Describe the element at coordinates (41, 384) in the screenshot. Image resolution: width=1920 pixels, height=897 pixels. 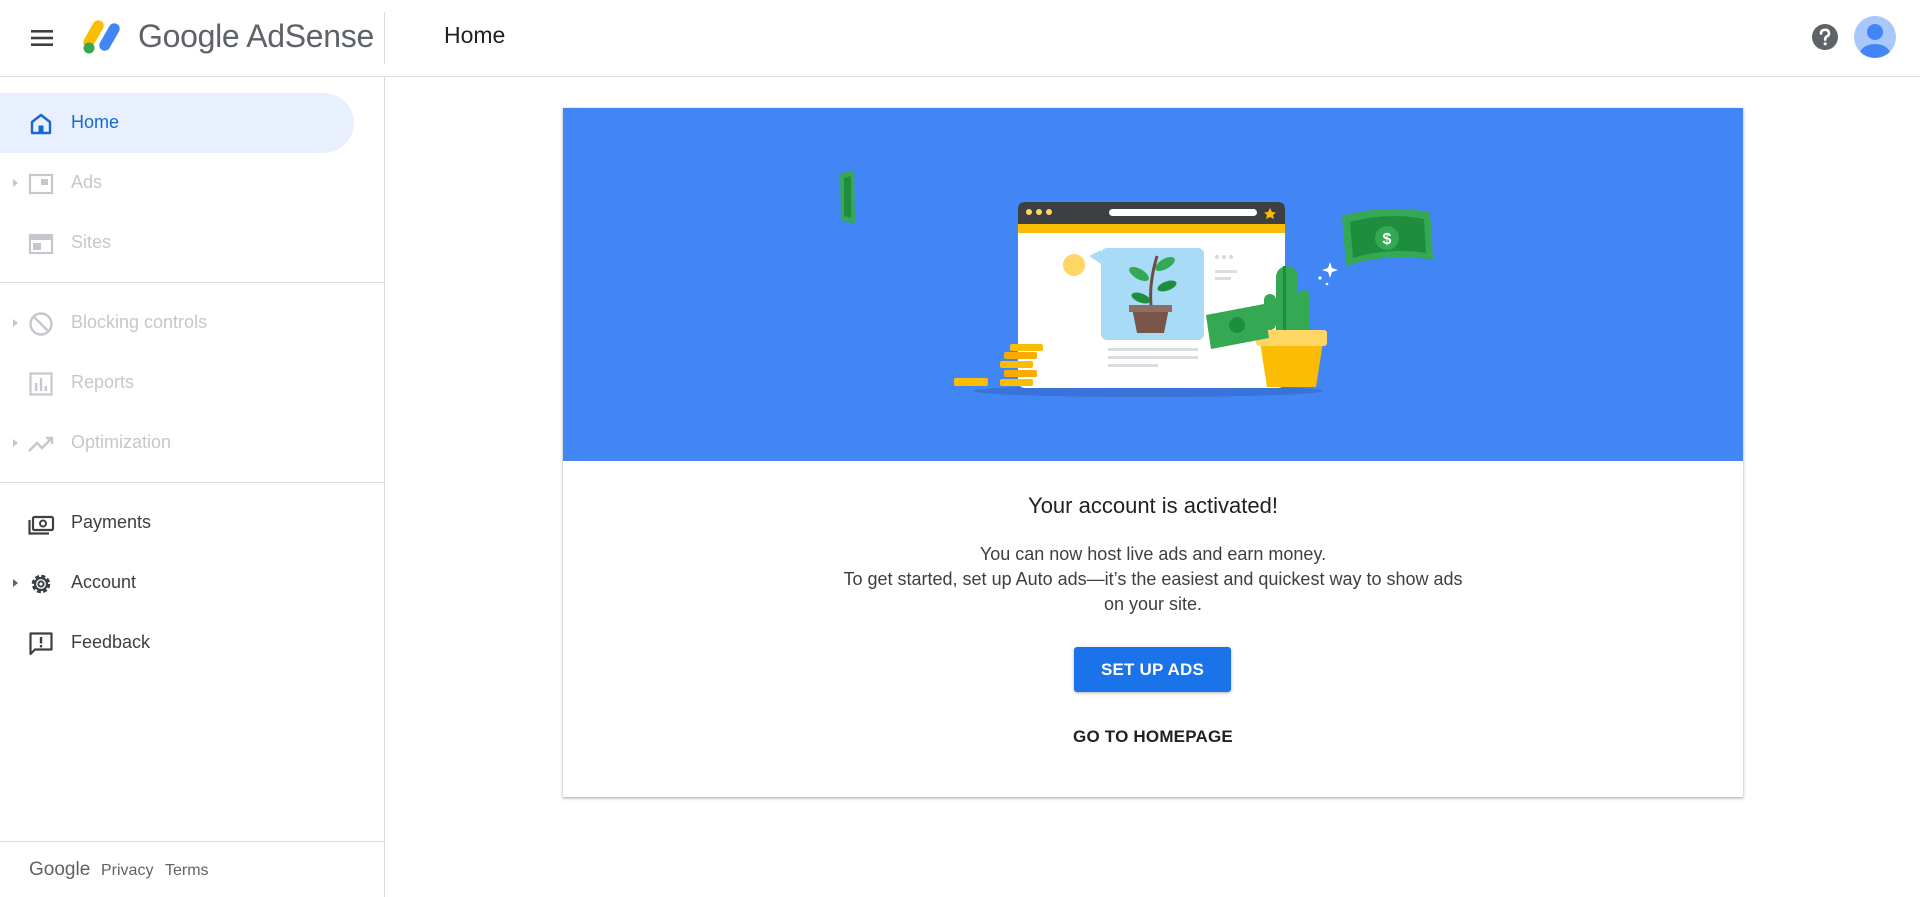
I see `bar-chart-icon` at that location.